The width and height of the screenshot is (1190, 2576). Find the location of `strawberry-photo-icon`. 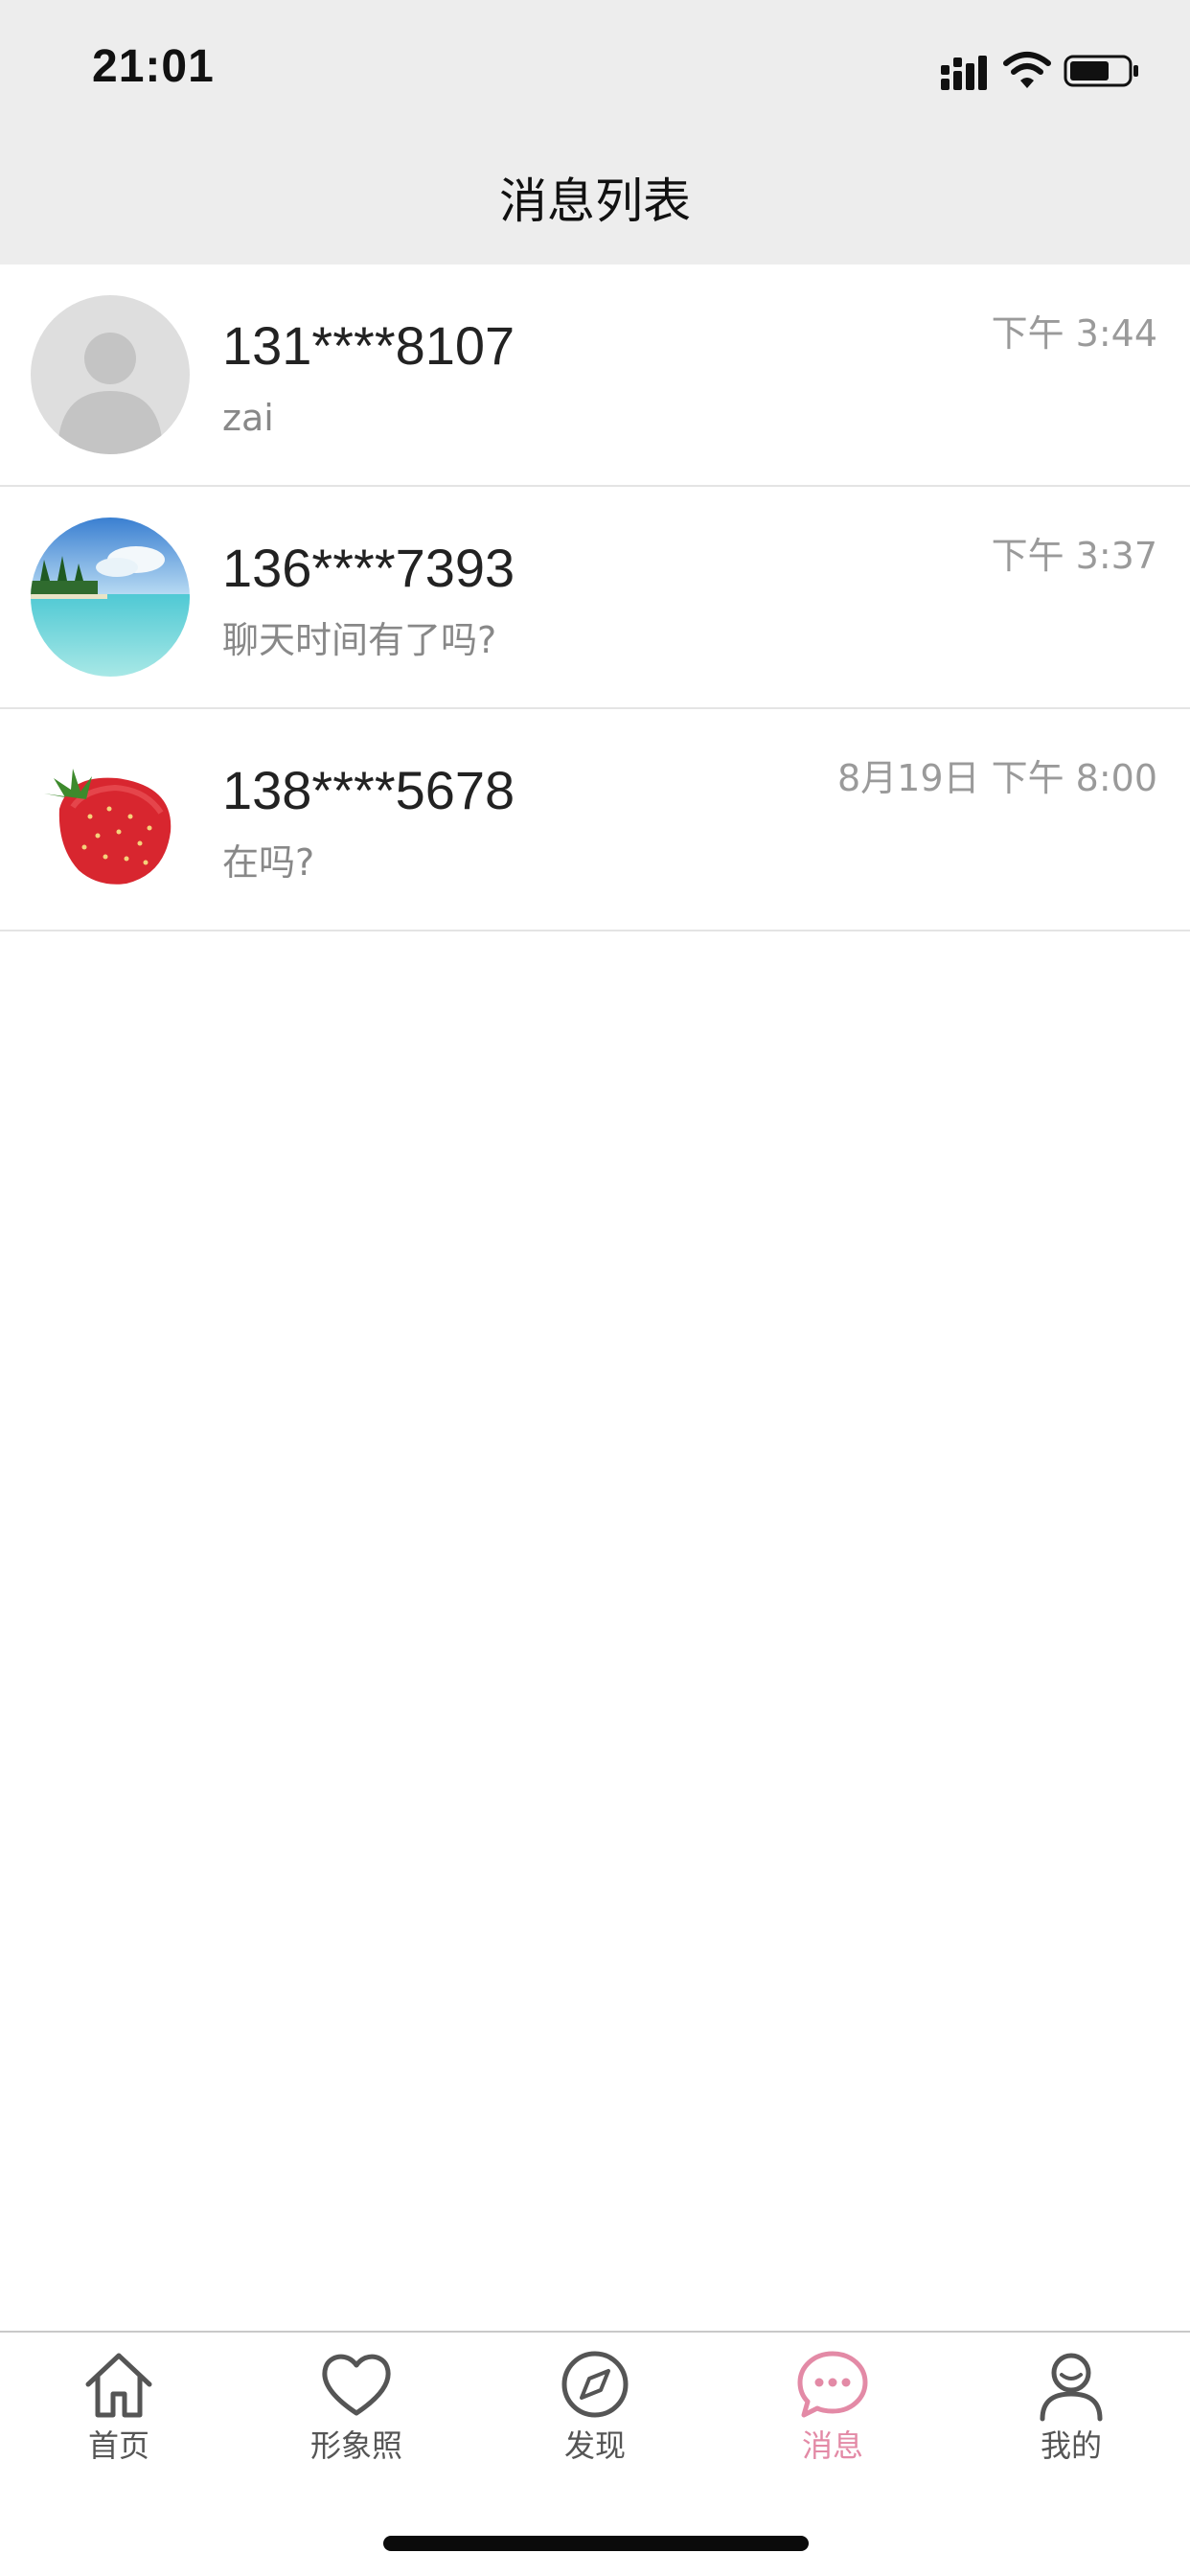

strawberry-photo-icon is located at coordinates (111, 819).